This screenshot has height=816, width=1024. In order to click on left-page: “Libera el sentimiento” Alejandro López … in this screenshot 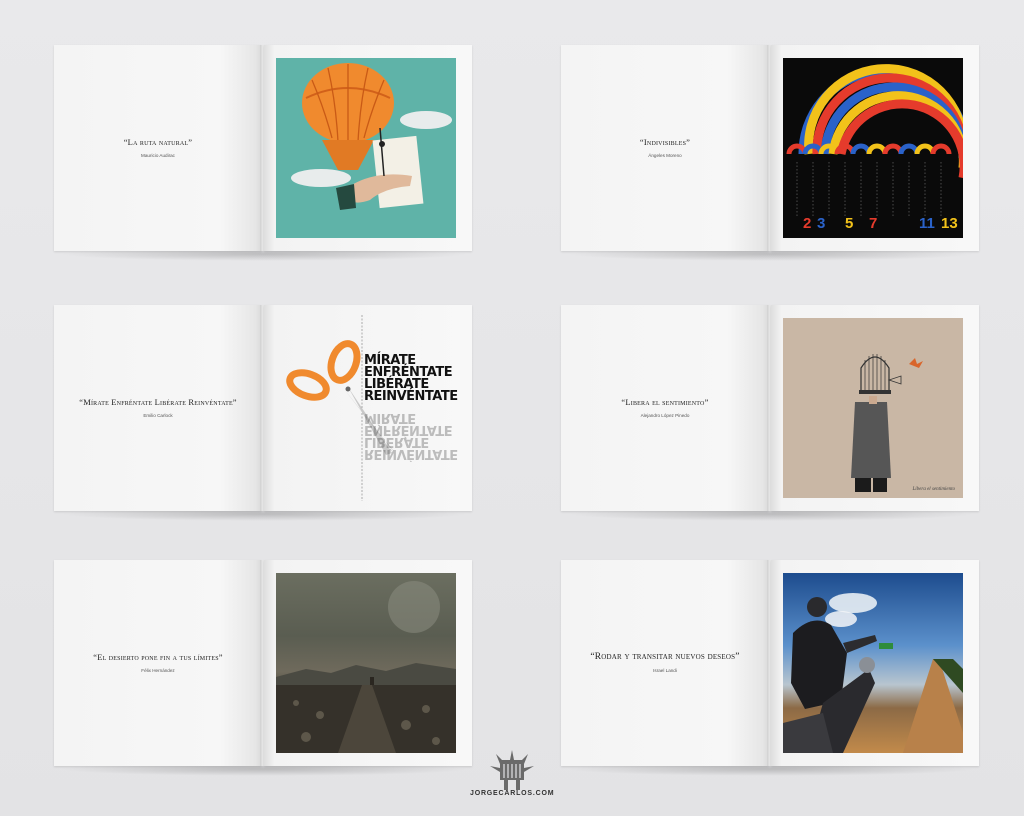, I will do `click(665, 408)`.